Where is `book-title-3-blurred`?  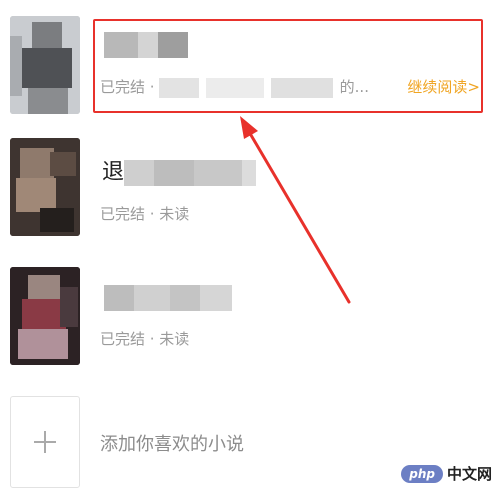 book-title-3-blurred is located at coordinates (168, 298).